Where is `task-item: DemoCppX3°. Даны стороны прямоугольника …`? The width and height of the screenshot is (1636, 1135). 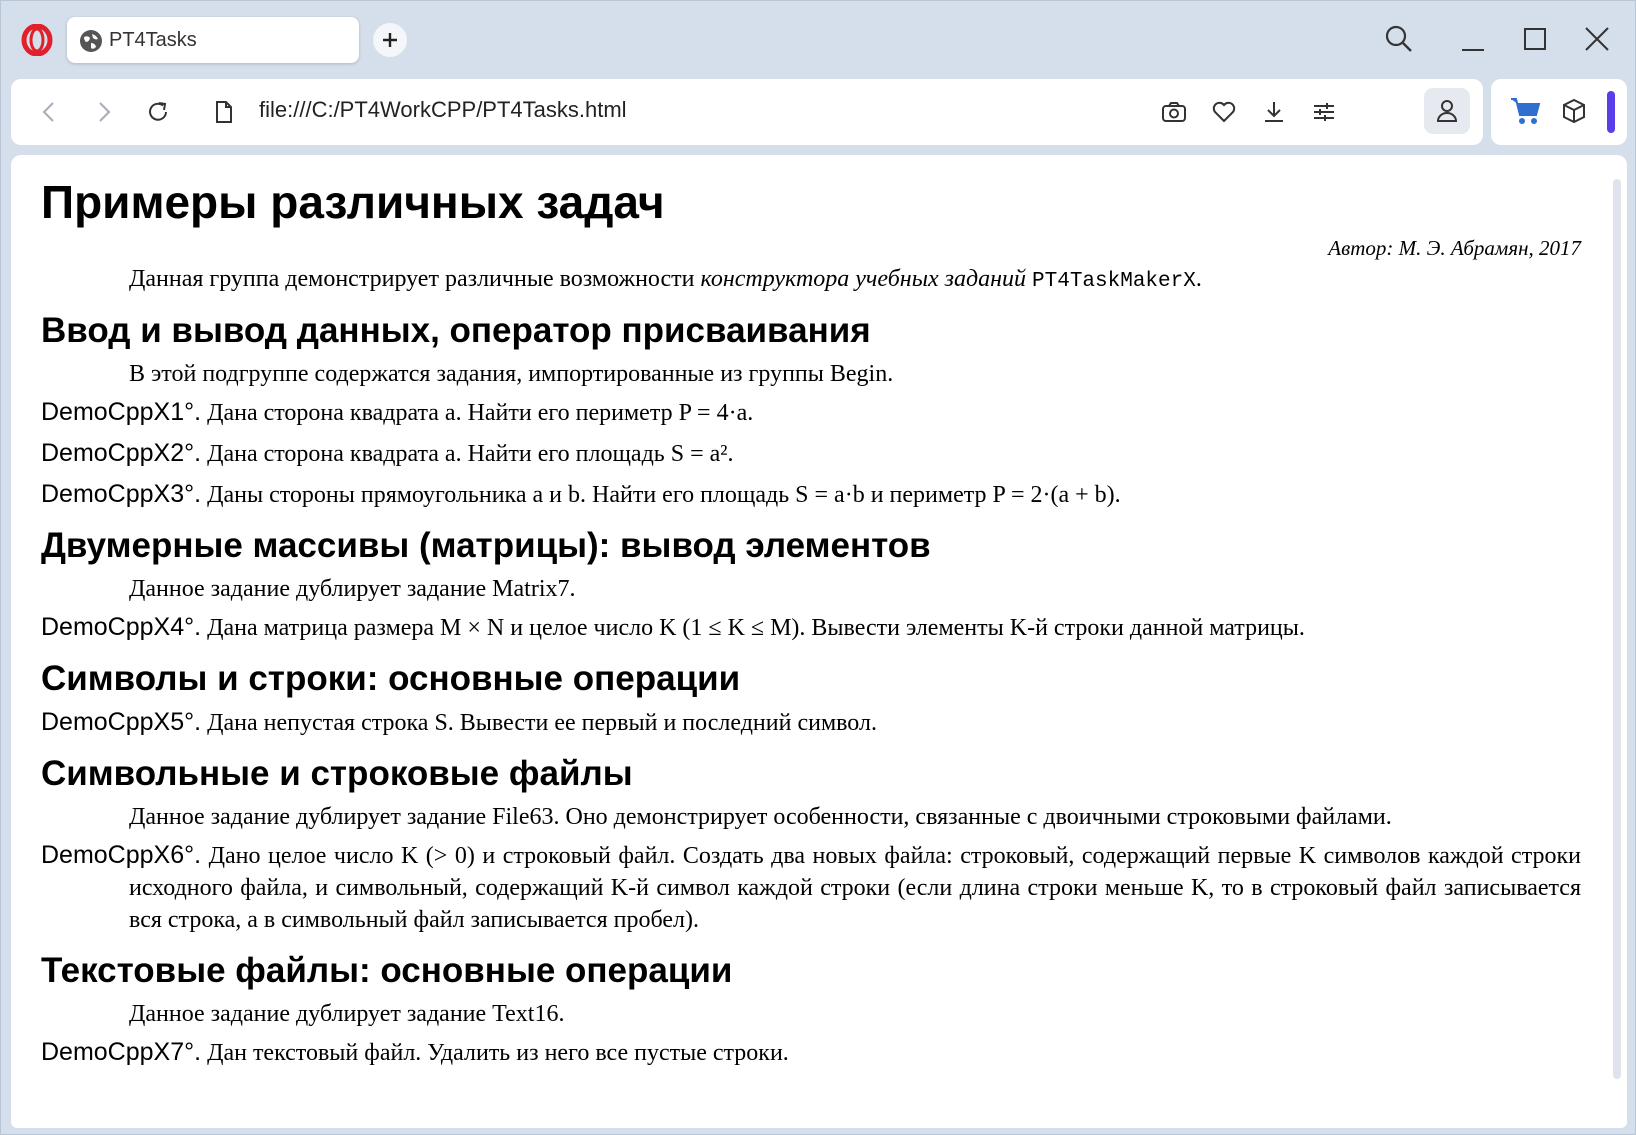 task-item: DemoCppX3°. Даны стороны прямоугольника … is located at coordinates (811, 494).